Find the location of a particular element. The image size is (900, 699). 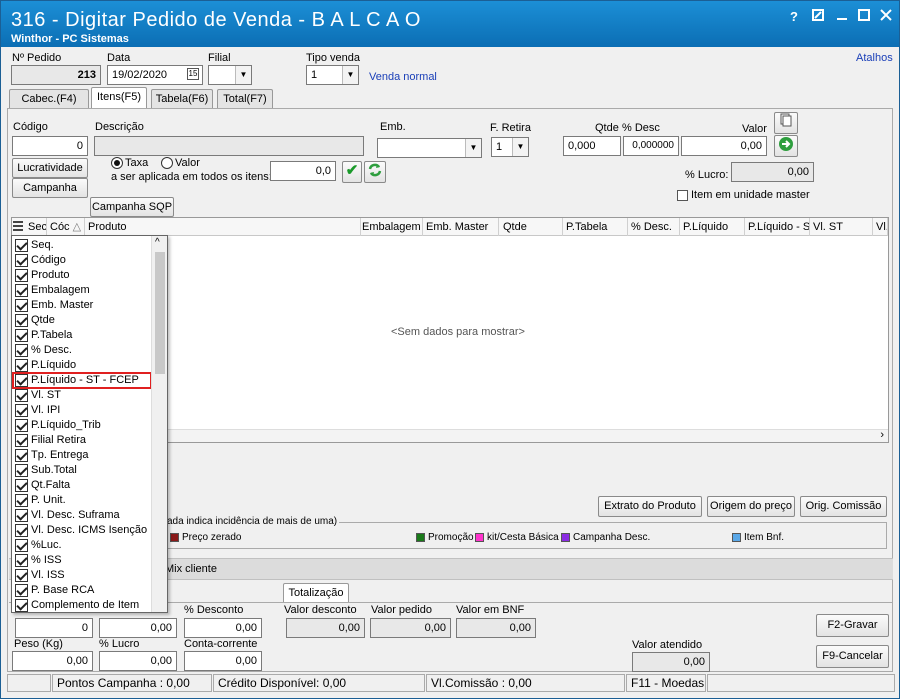

refresh-icon is located at coordinates (375, 172).